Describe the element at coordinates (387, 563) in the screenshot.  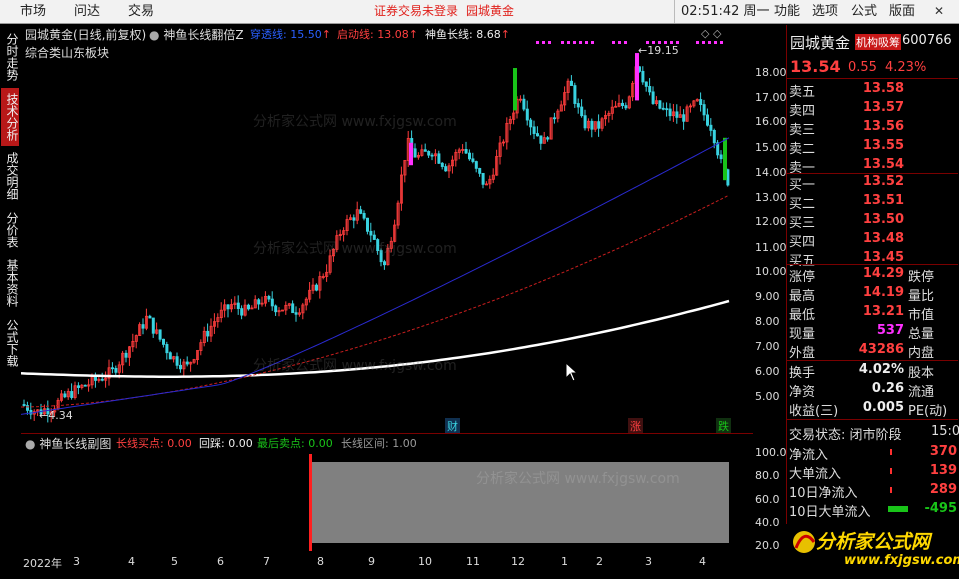
I see `date-axis: 2022年 3 4 5 6 7 8 9 10 11 12 1 2 3 4` at that location.